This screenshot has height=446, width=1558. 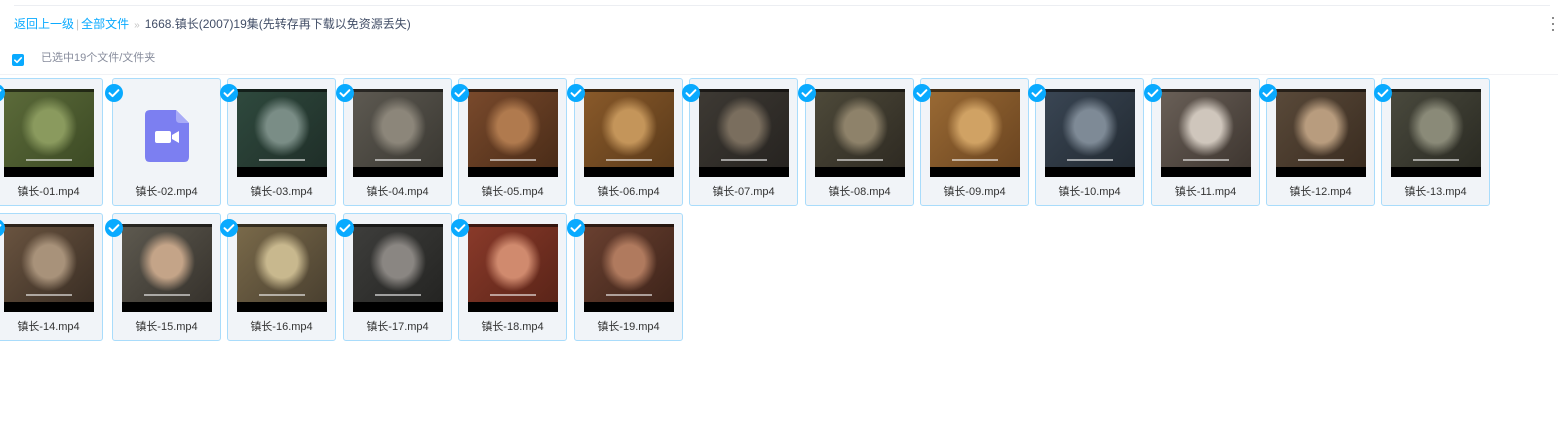 I want to click on file-item: 镇长-06.mp4, so click(x=625, y=142).